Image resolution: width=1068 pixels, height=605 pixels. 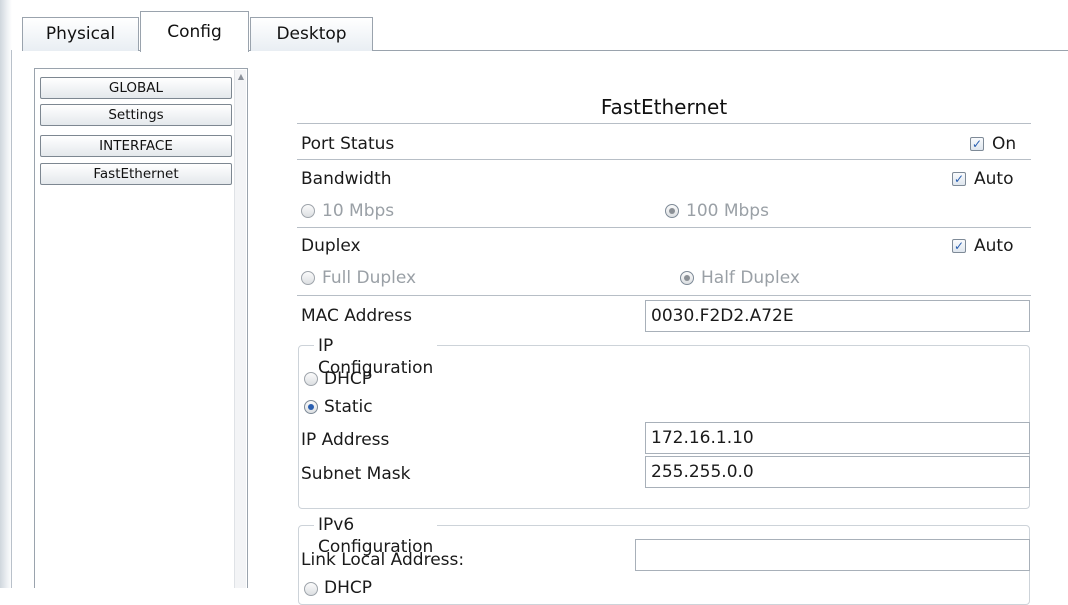 I want to click on ip-static-radio, so click(x=311, y=407).